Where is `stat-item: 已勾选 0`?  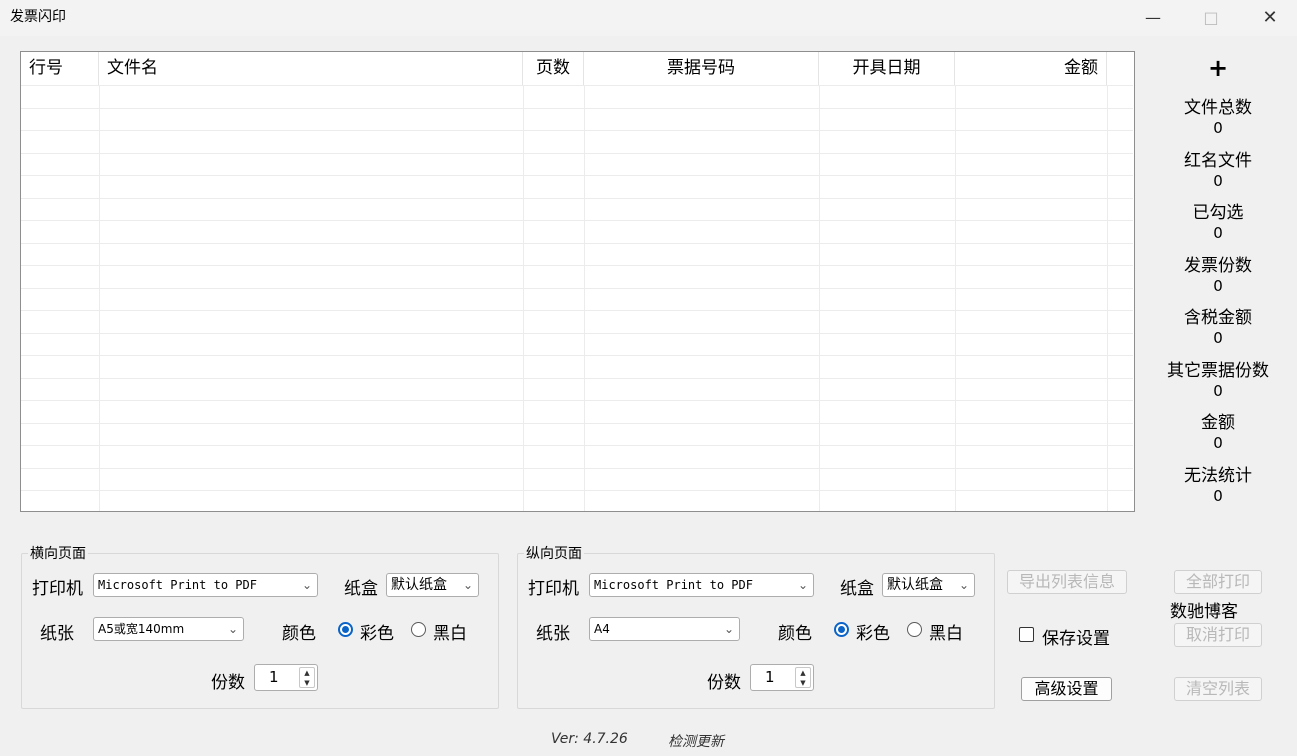
stat-item: 已勾选 0 is located at coordinates (1218, 222).